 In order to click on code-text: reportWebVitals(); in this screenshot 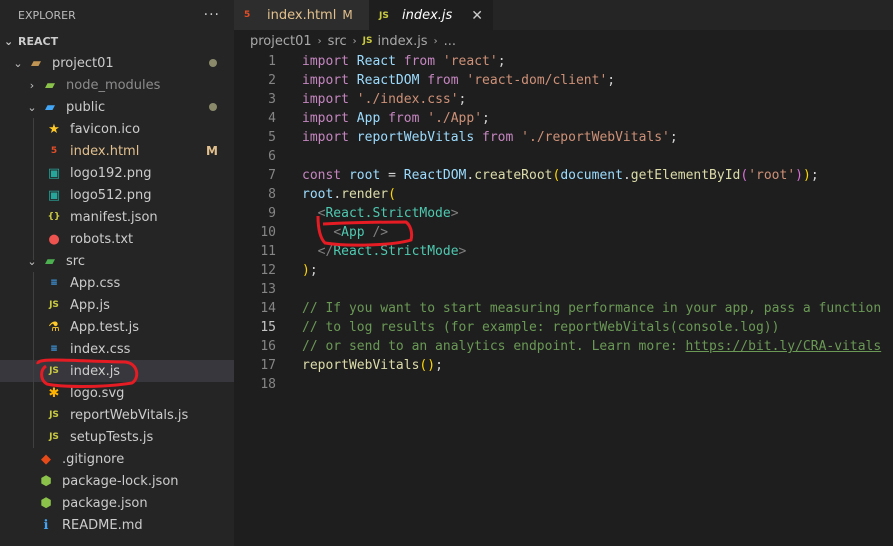, I will do `click(372, 365)`.